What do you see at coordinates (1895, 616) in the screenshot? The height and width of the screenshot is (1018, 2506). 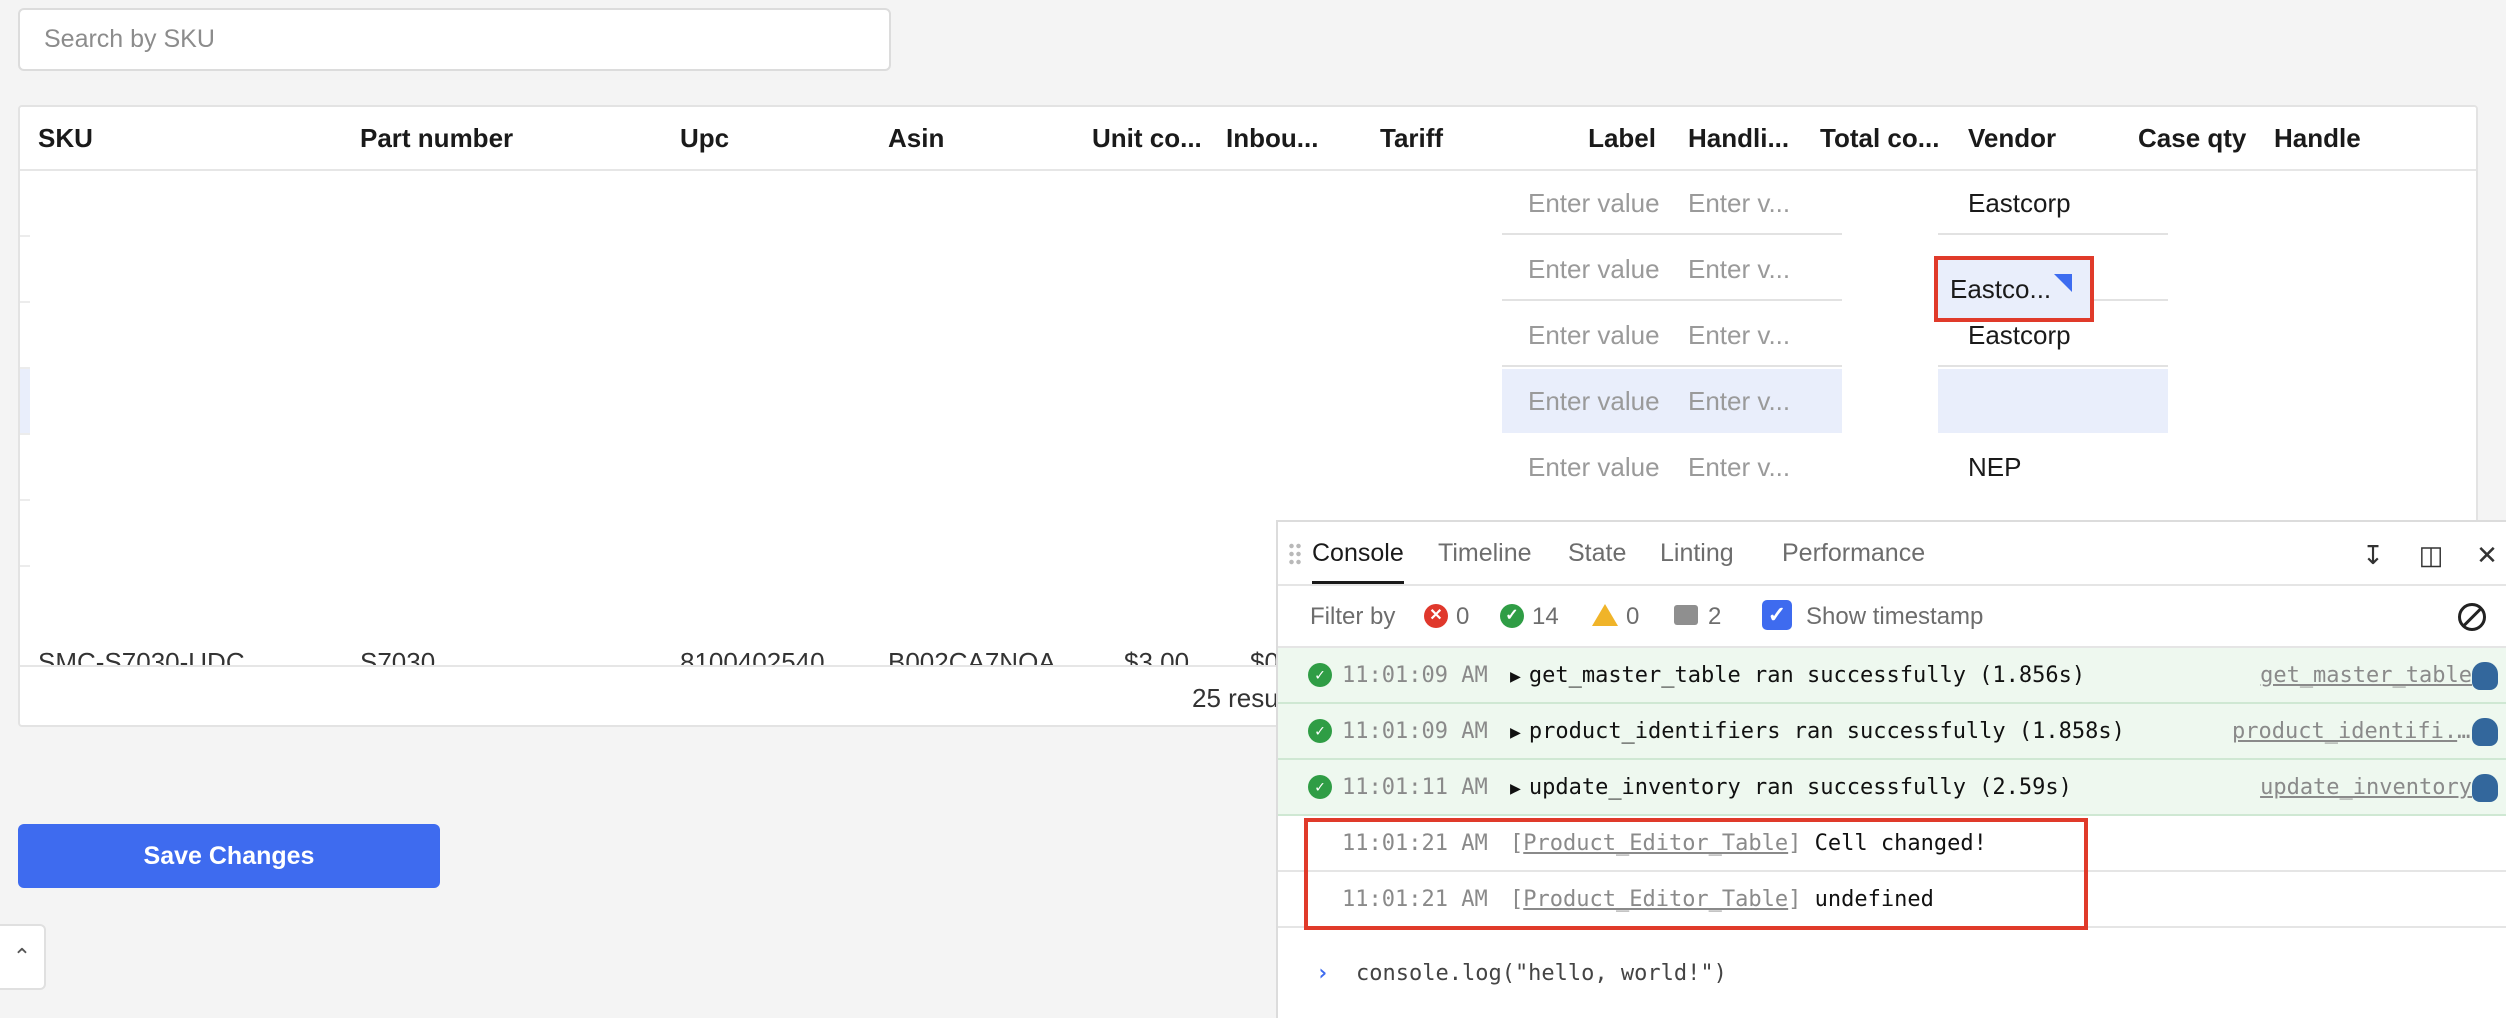 I see `show-timestamp-label: Show timestamp` at bounding box center [1895, 616].